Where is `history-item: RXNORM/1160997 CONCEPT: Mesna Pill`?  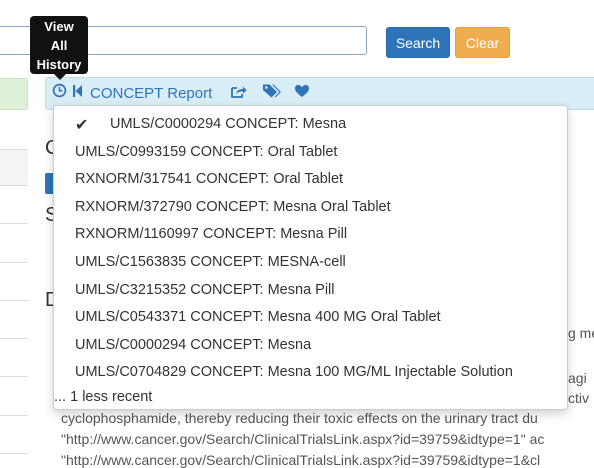
history-item: RXNORM/1160997 CONCEPT: Mesna Pill is located at coordinates (211, 234).